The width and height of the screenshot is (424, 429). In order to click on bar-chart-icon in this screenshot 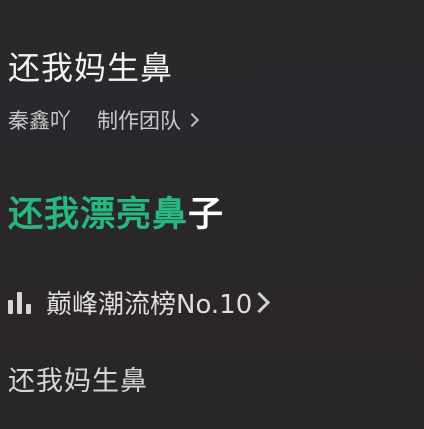, I will do `click(21, 302)`.